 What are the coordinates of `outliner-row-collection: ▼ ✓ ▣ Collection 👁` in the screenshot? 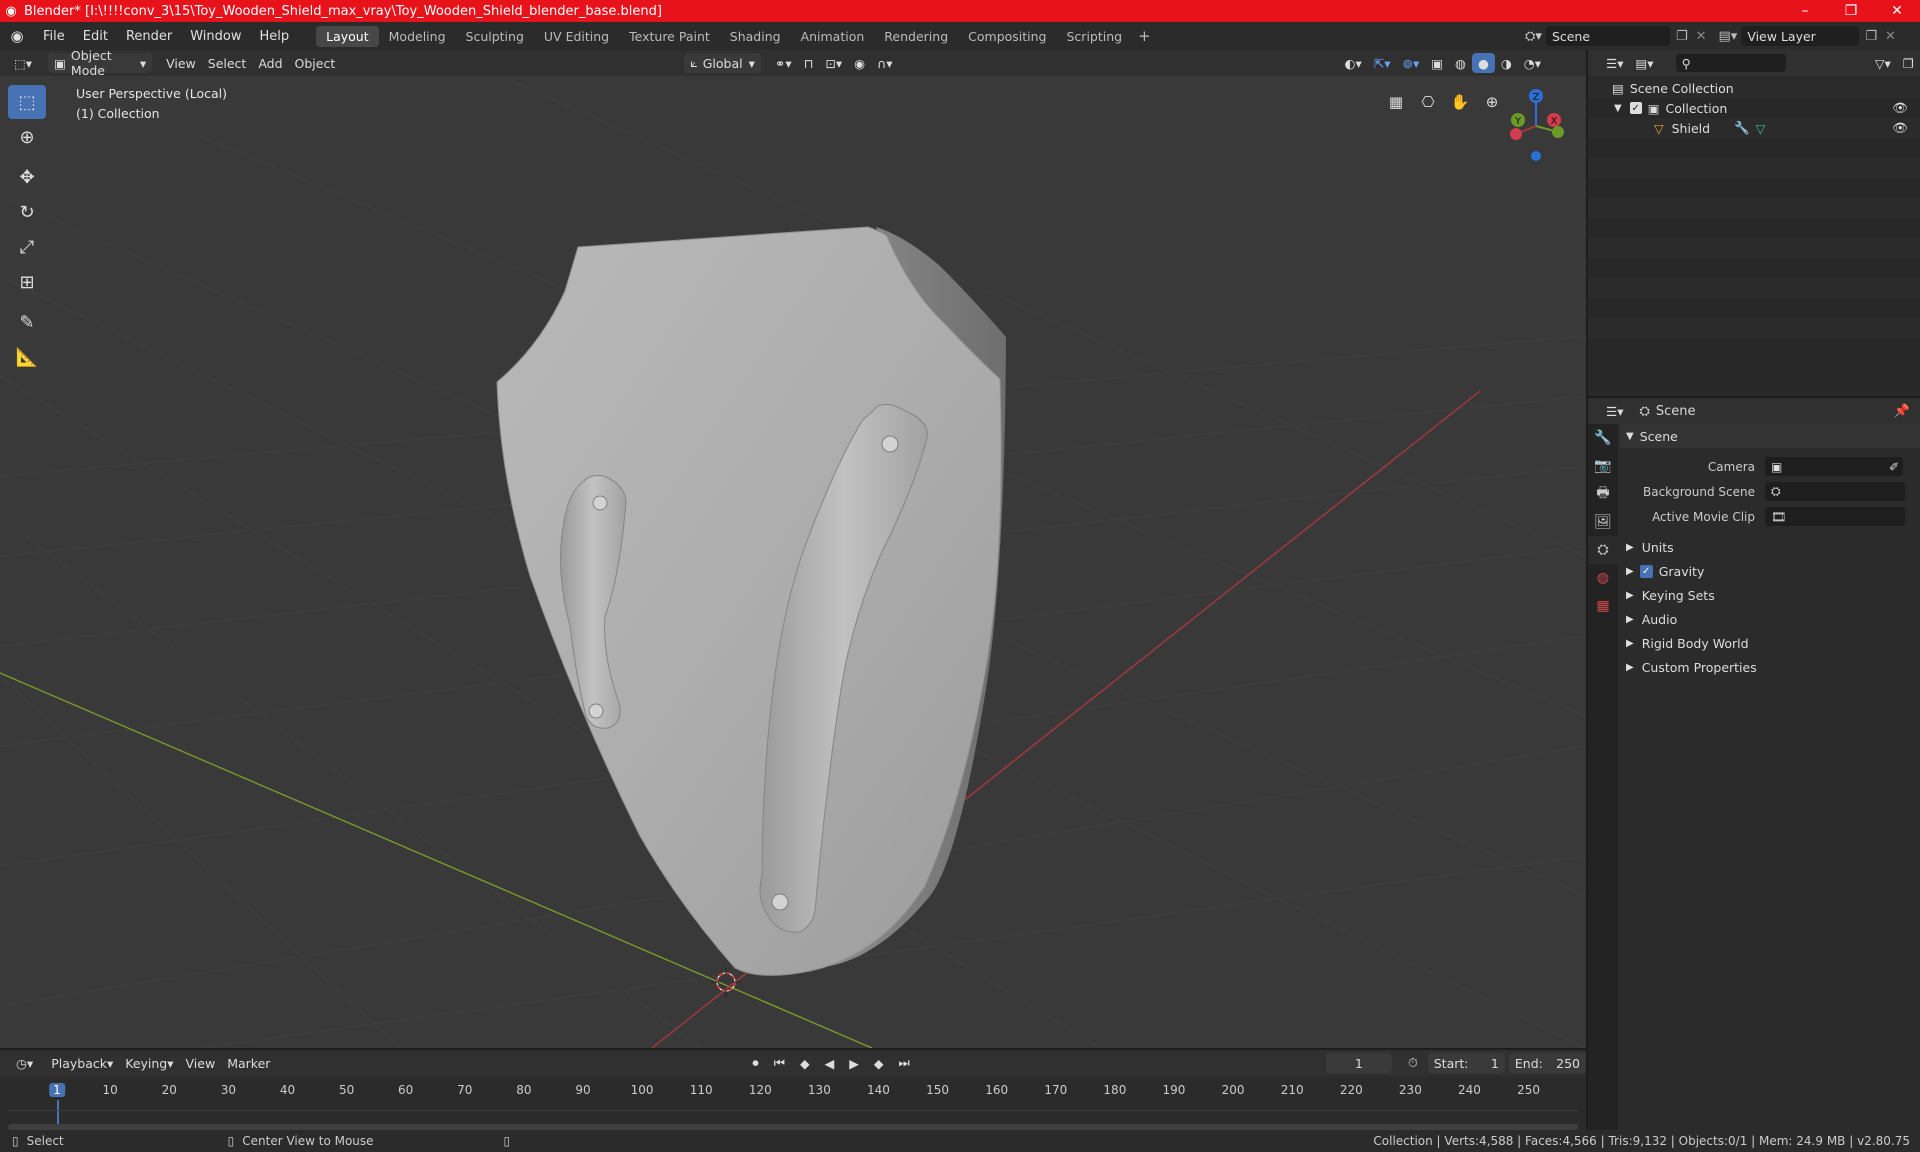 It's located at (1754, 108).